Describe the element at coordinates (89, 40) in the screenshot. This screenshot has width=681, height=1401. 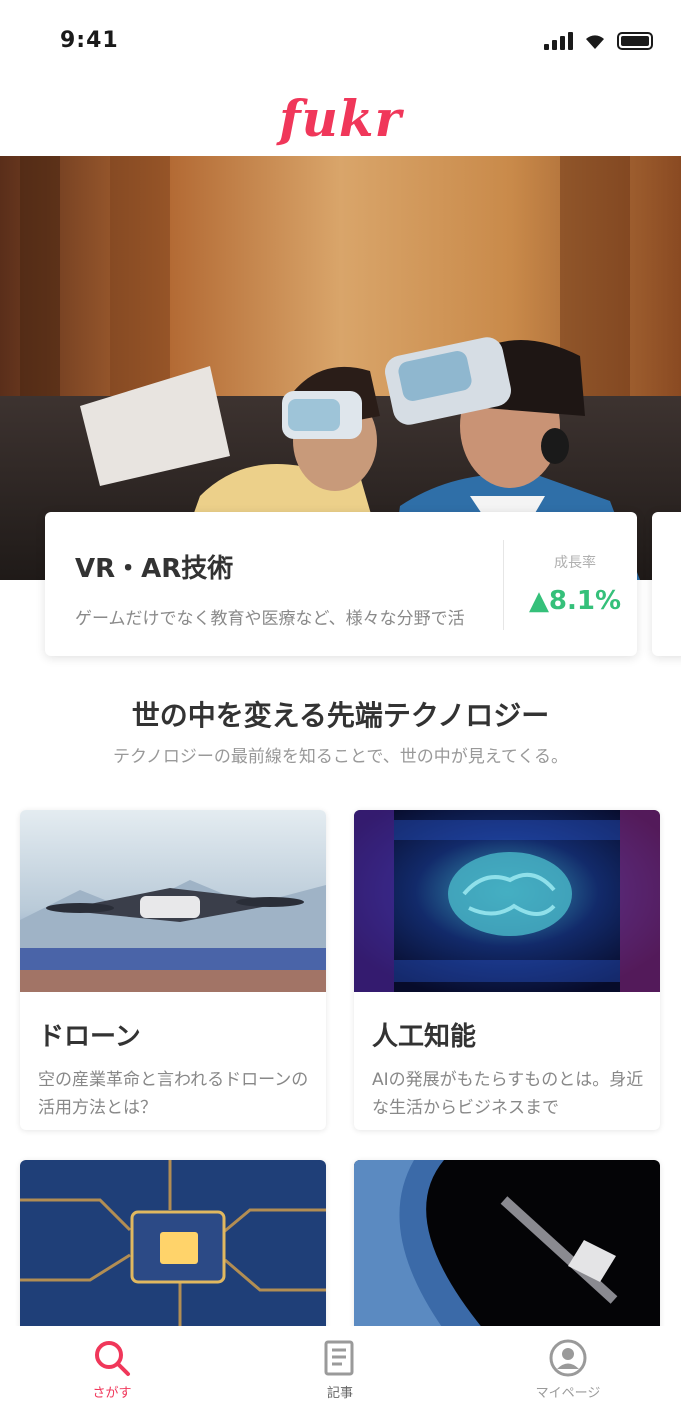
I see `status-time: 9:41` at that location.